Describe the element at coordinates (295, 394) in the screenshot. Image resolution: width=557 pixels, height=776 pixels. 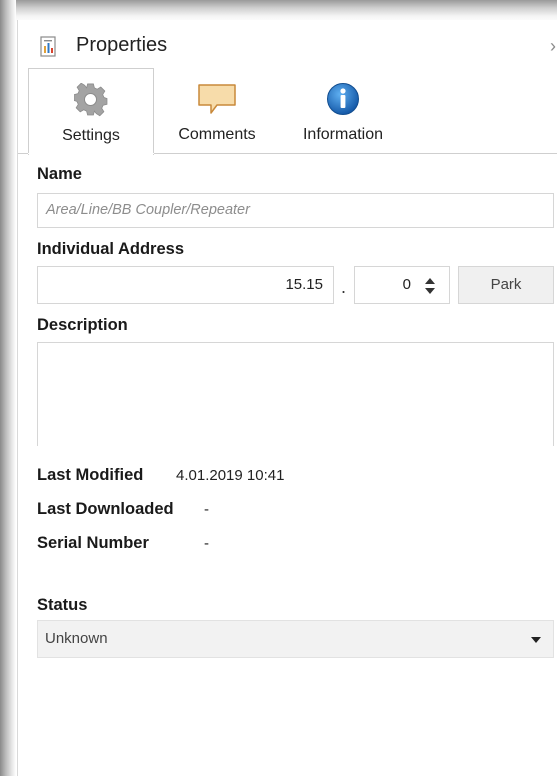
I see `description-textarea` at that location.